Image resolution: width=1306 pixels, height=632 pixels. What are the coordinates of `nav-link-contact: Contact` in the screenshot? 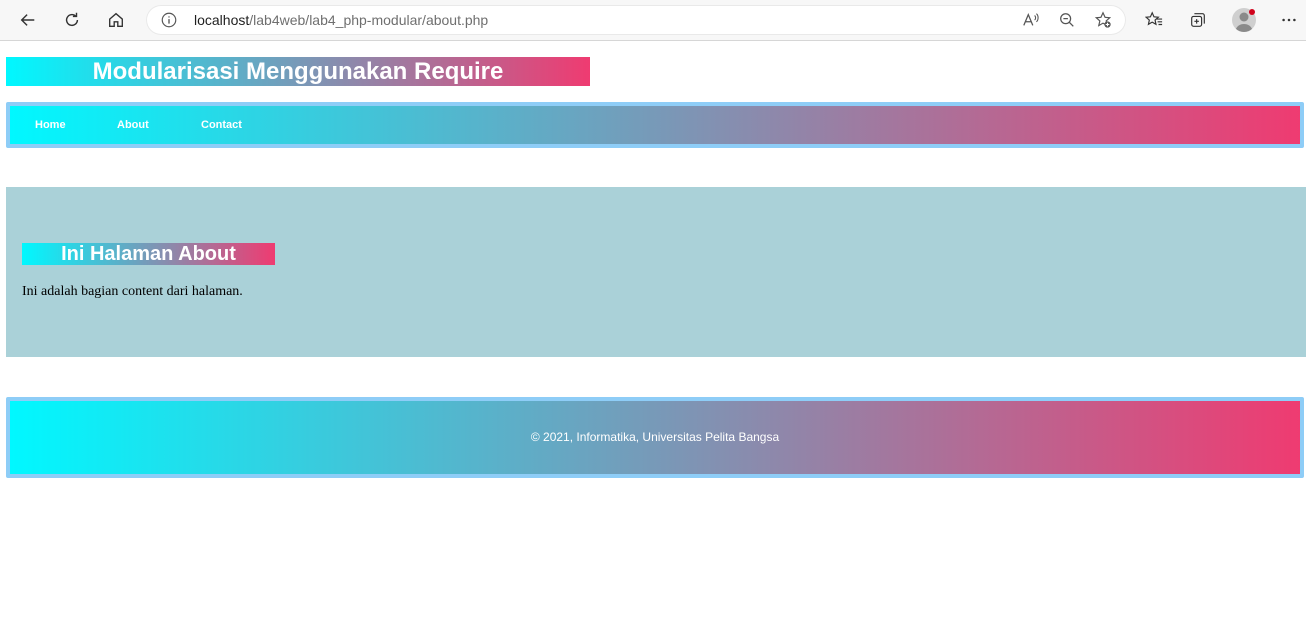 It's located at (221, 125).